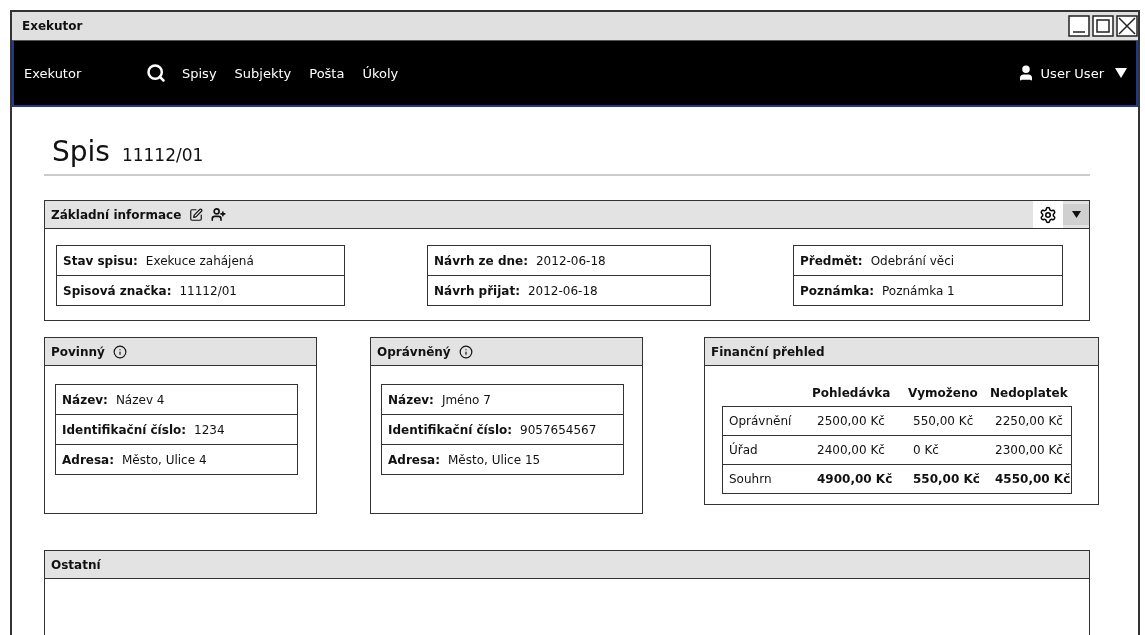  What do you see at coordinates (52, 26) in the screenshot?
I see `window-title: Exekutor` at bounding box center [52, 26].